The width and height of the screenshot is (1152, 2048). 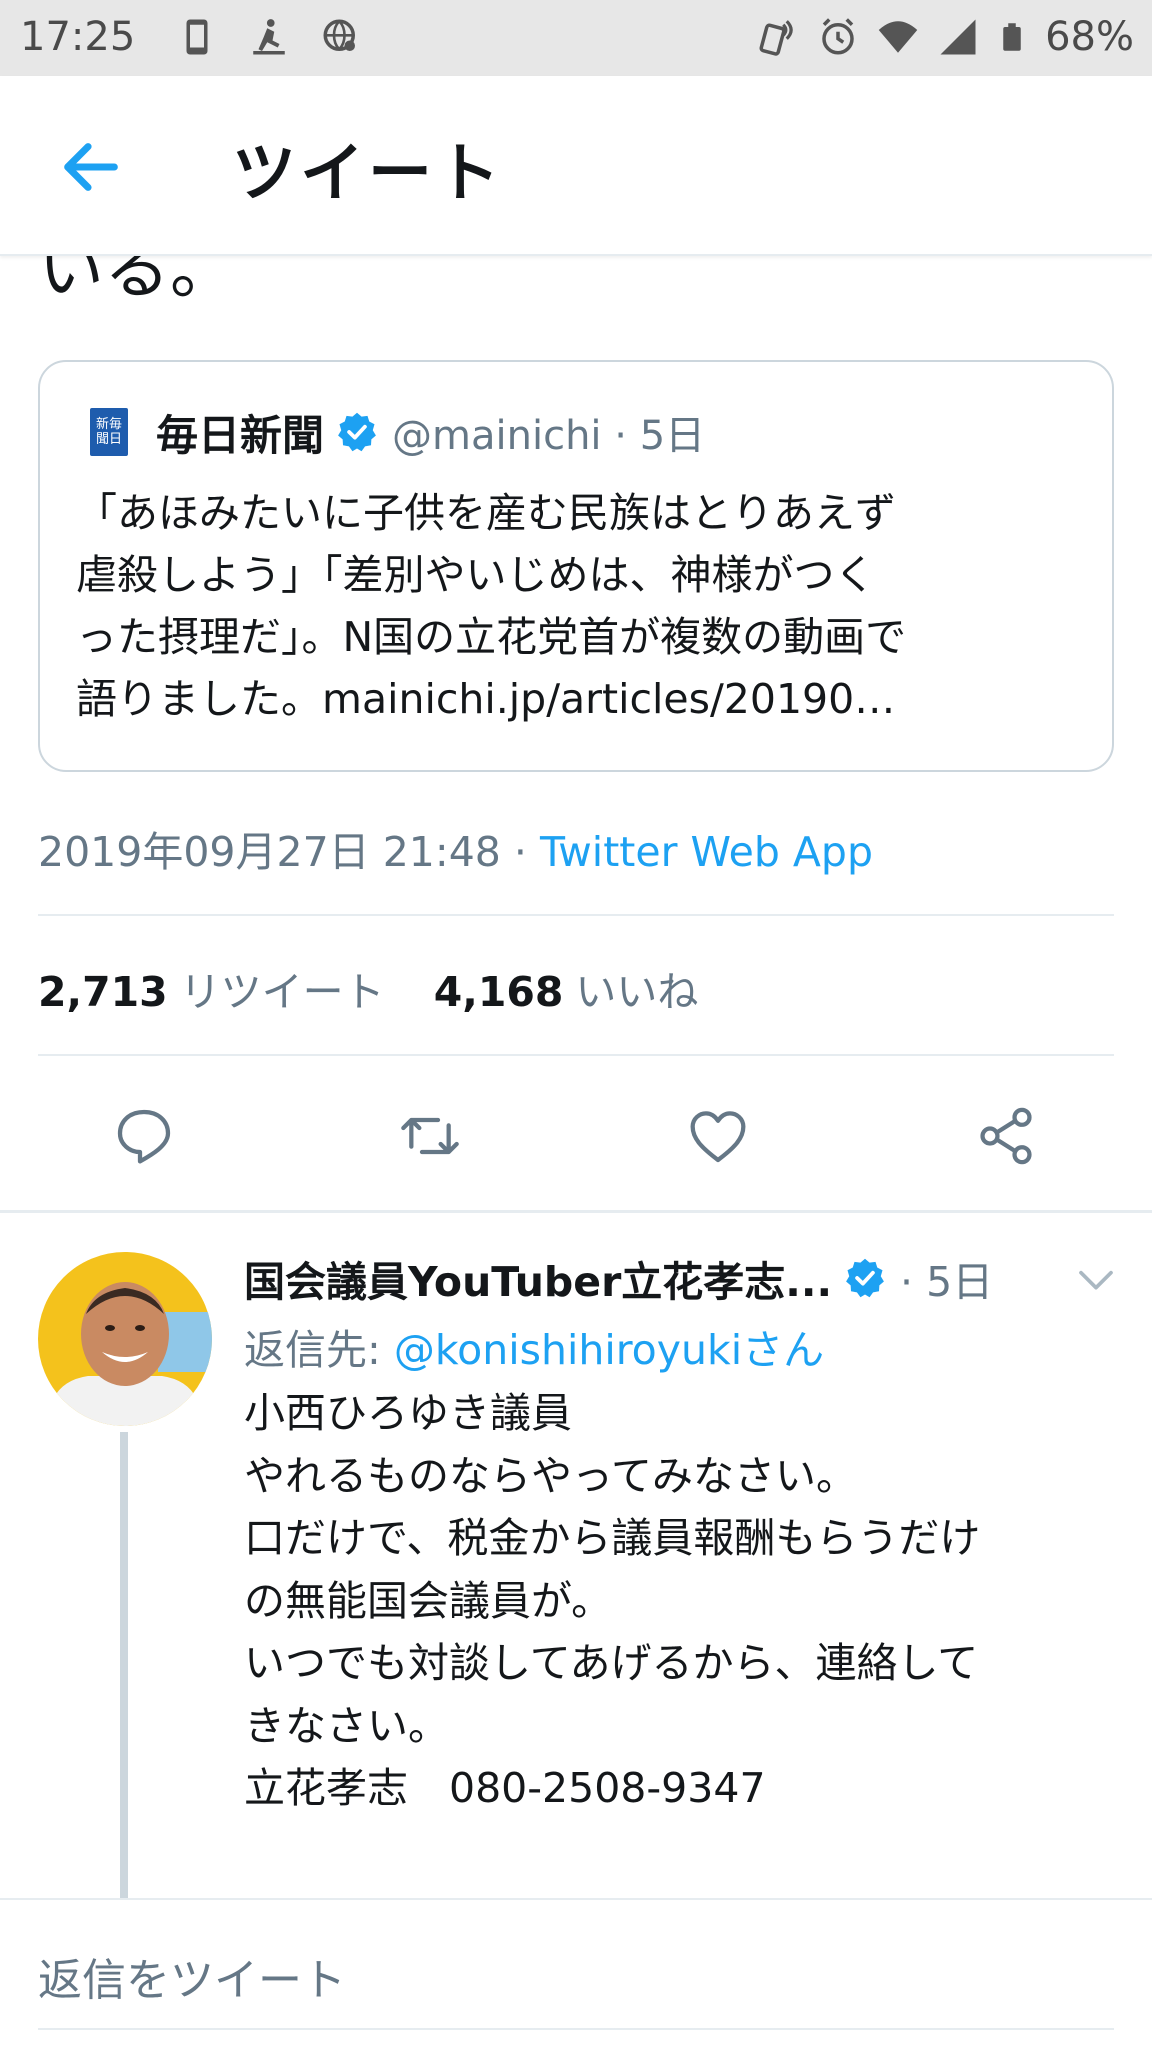 I want to click on reply-line: 口だけで、税金から議員報酬もらうだけ, so click(x=612, y=1538).